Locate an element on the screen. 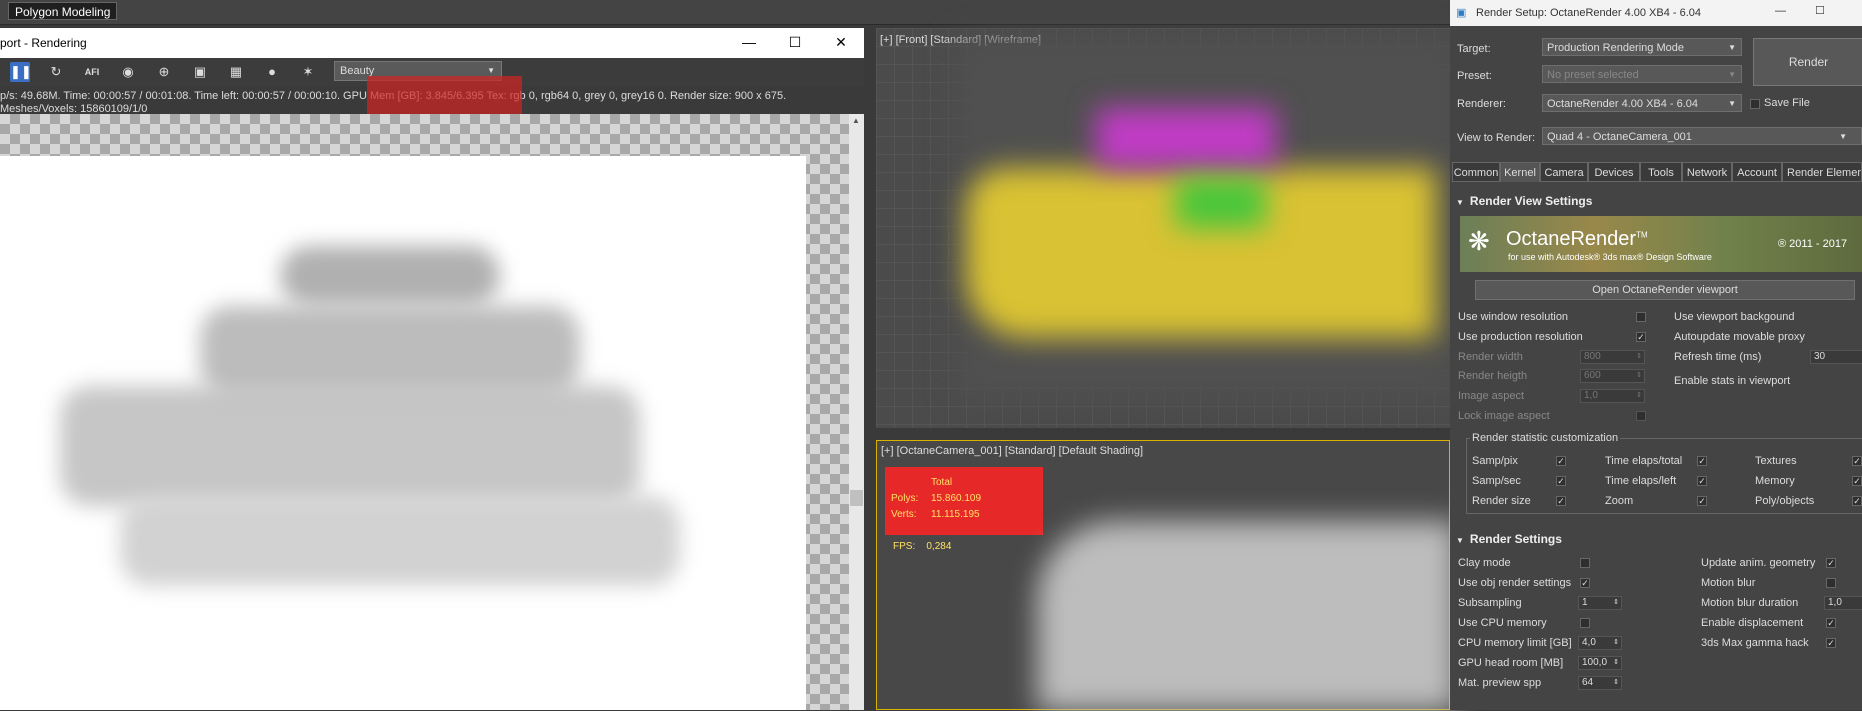  stat-samp-pix-checkbox: ✓ is located at coordinates (1561, 461).